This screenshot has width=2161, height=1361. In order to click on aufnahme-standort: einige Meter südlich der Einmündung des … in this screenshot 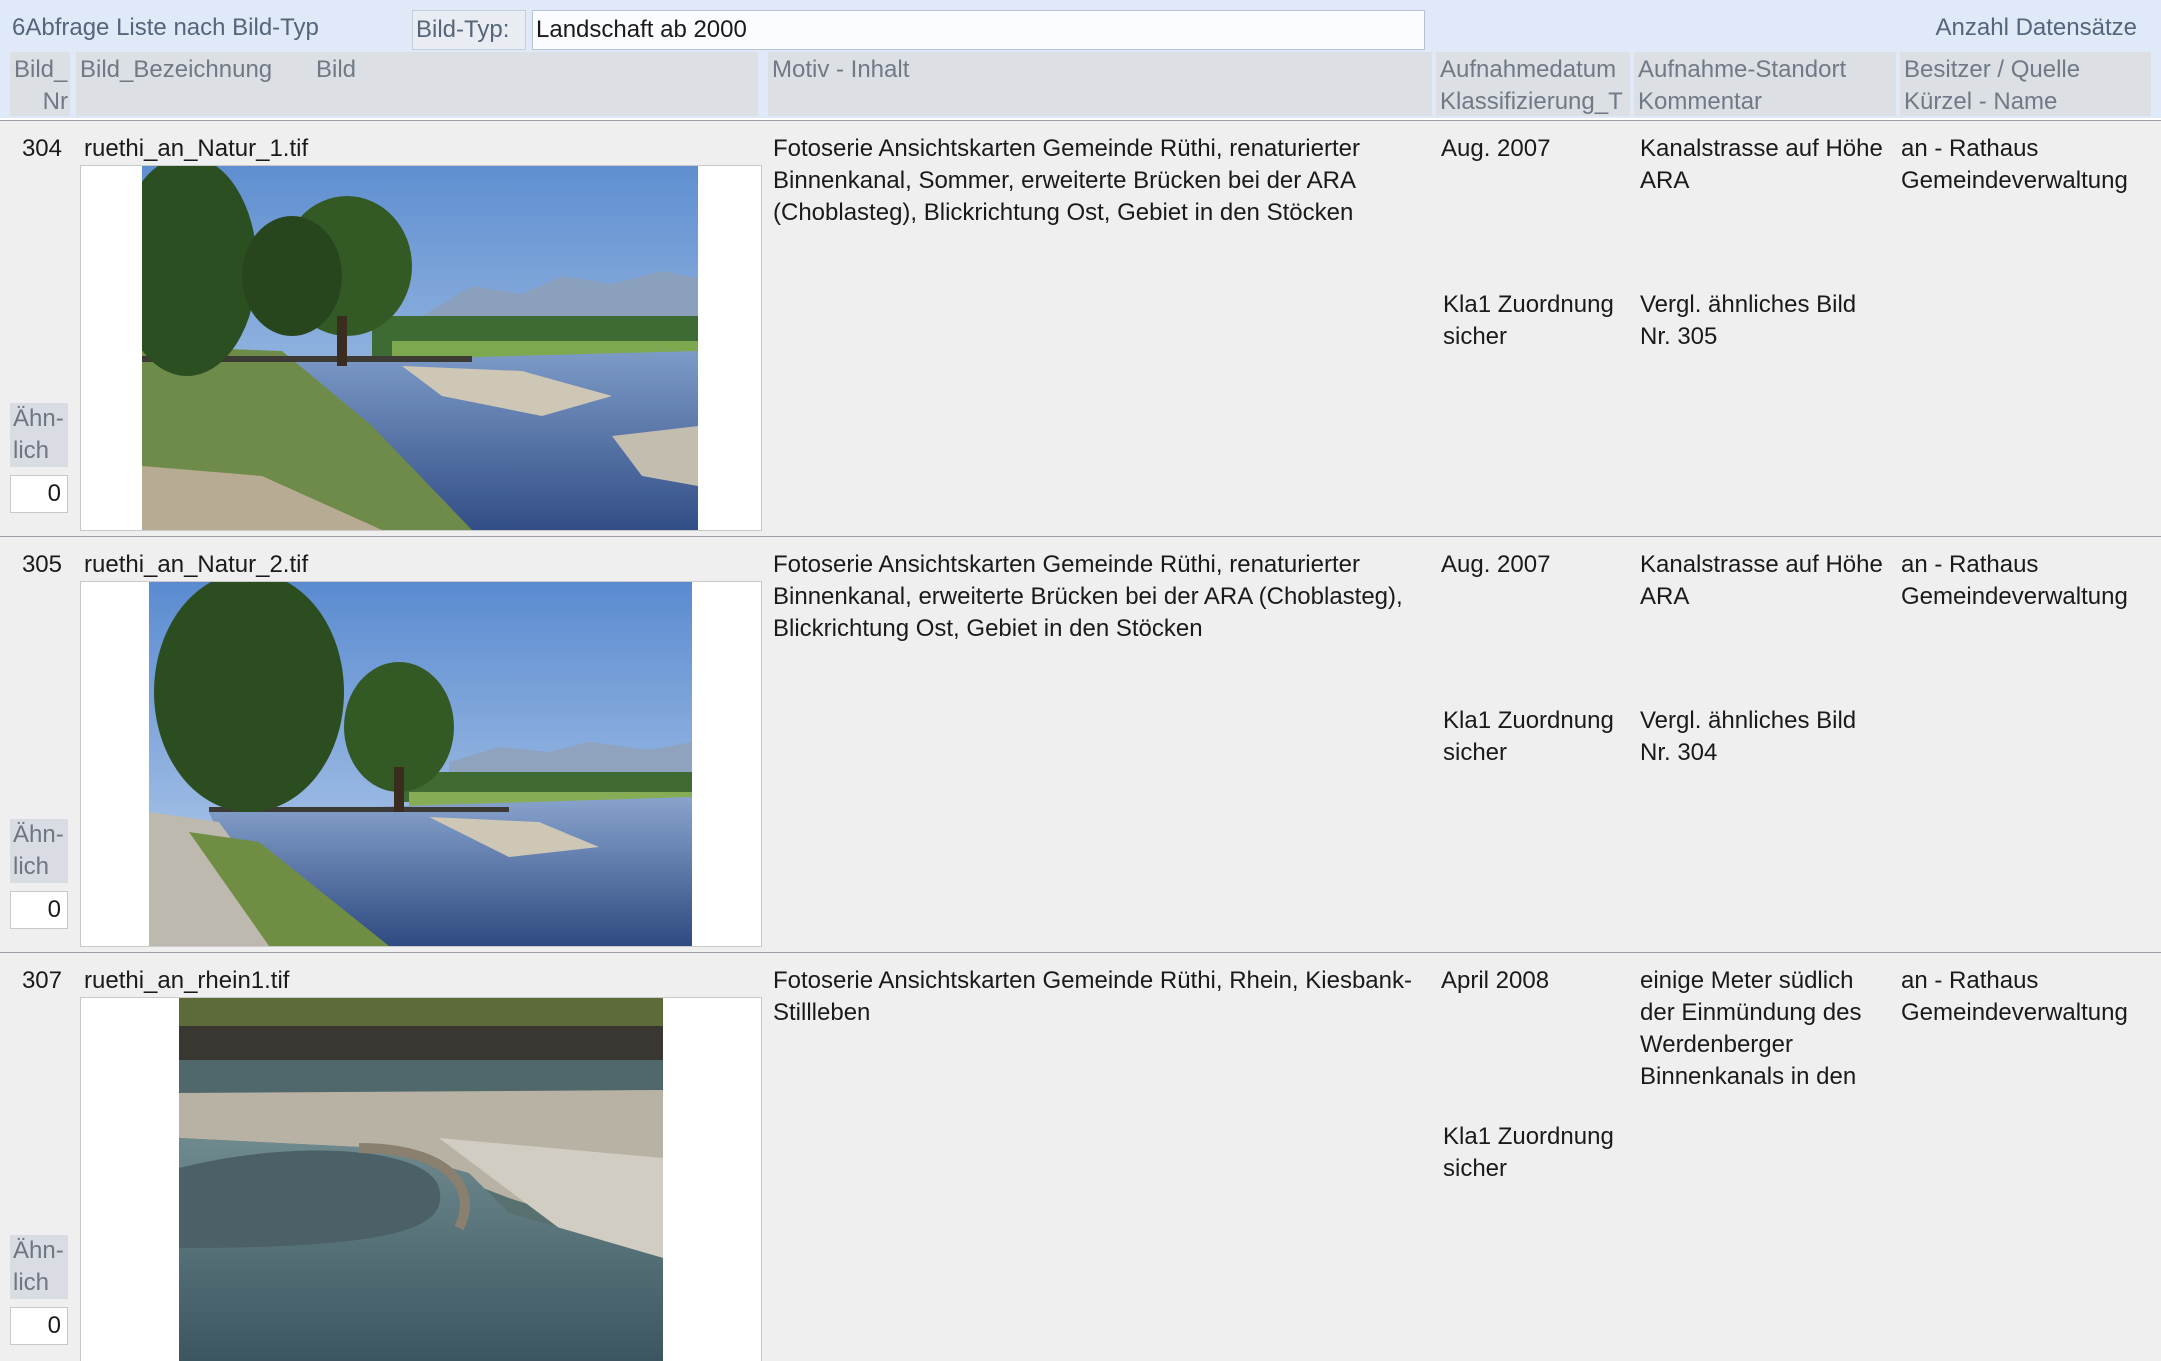, I will do `click(1751, 1028)`.